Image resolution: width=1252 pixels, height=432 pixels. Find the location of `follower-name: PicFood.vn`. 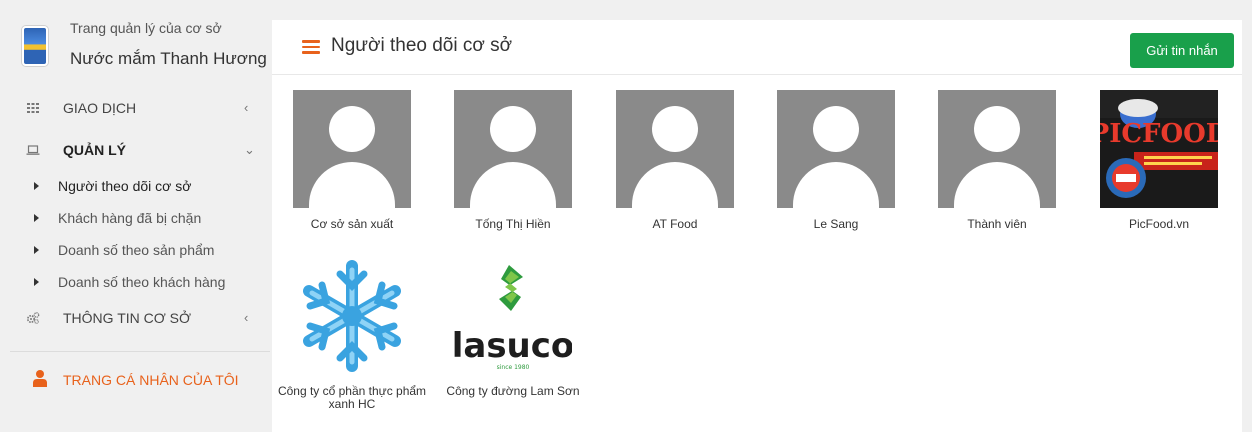

follower-name: PicFood.vn is located at coordinates (1159, 224).